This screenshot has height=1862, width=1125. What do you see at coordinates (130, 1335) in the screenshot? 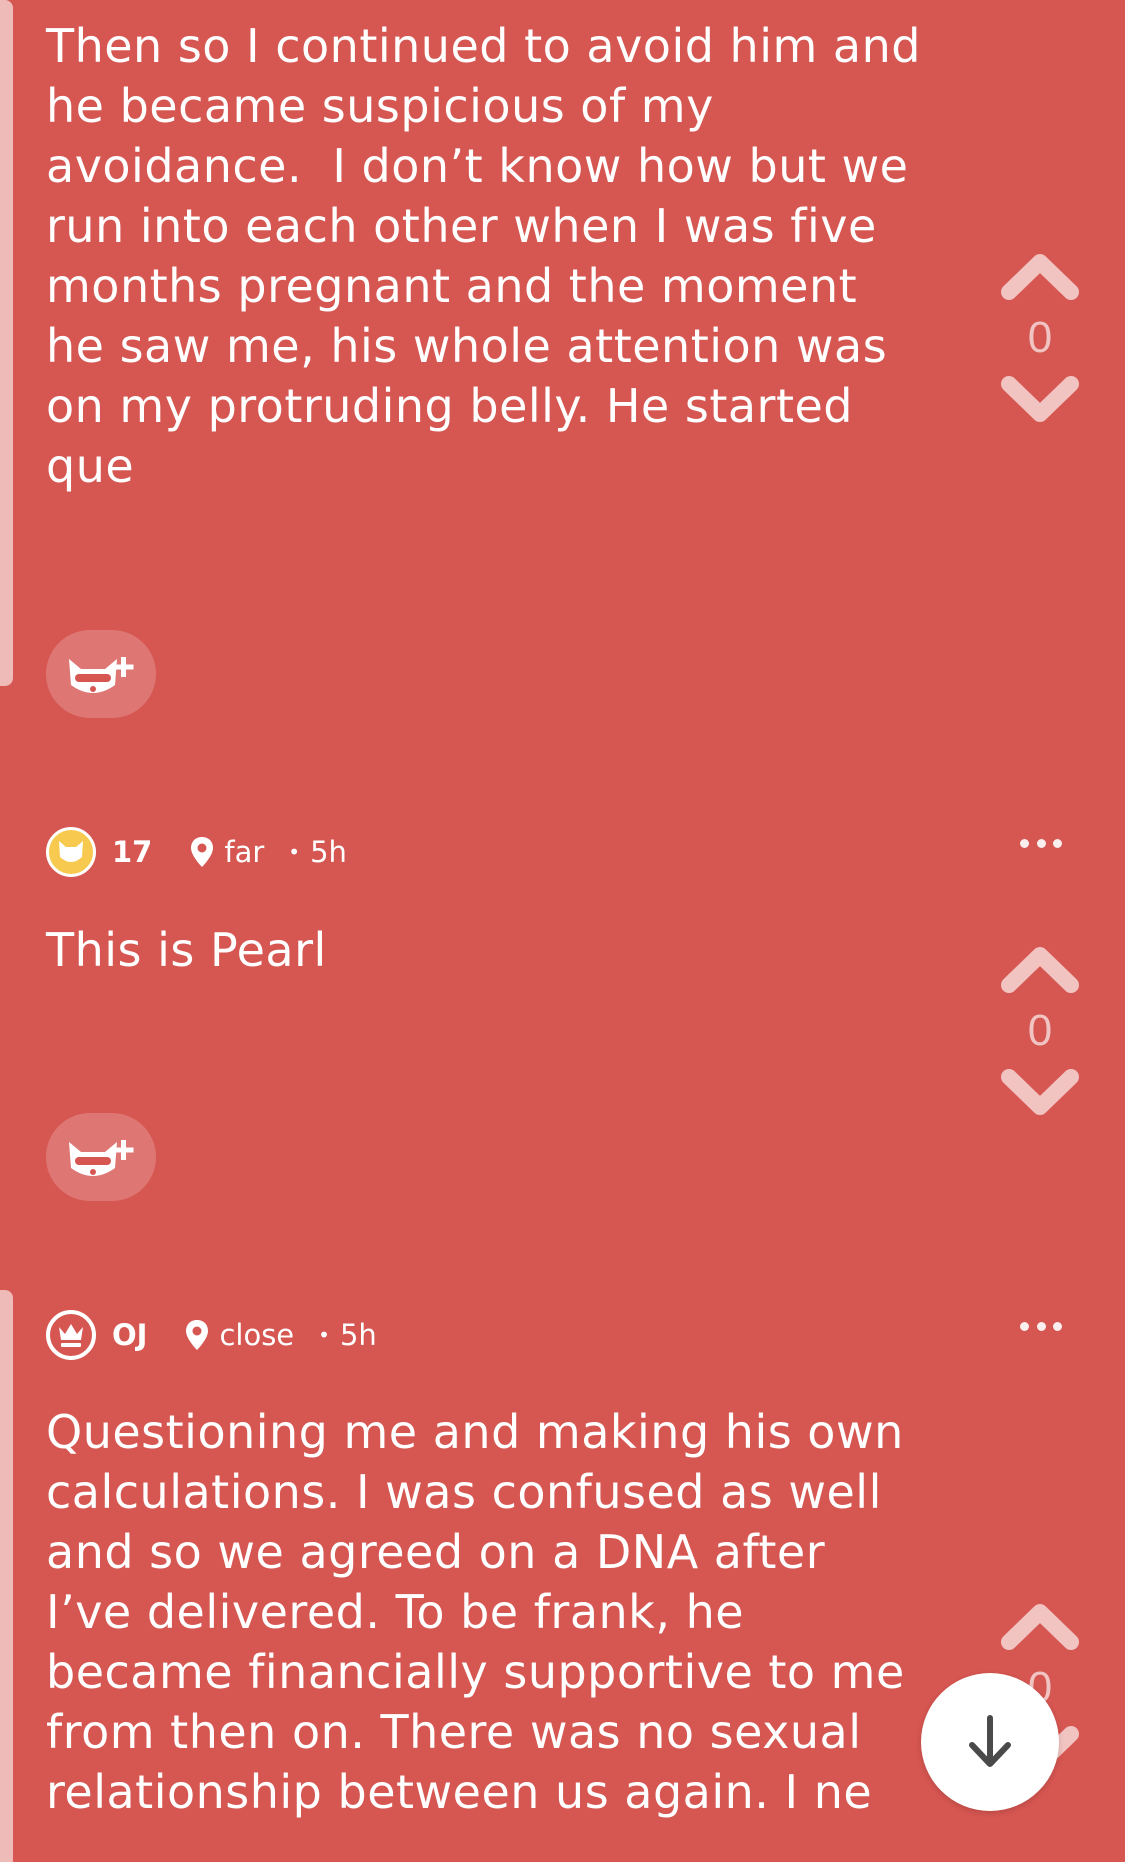
I see `author-name: OJ` at bounding box center [130, 1335].